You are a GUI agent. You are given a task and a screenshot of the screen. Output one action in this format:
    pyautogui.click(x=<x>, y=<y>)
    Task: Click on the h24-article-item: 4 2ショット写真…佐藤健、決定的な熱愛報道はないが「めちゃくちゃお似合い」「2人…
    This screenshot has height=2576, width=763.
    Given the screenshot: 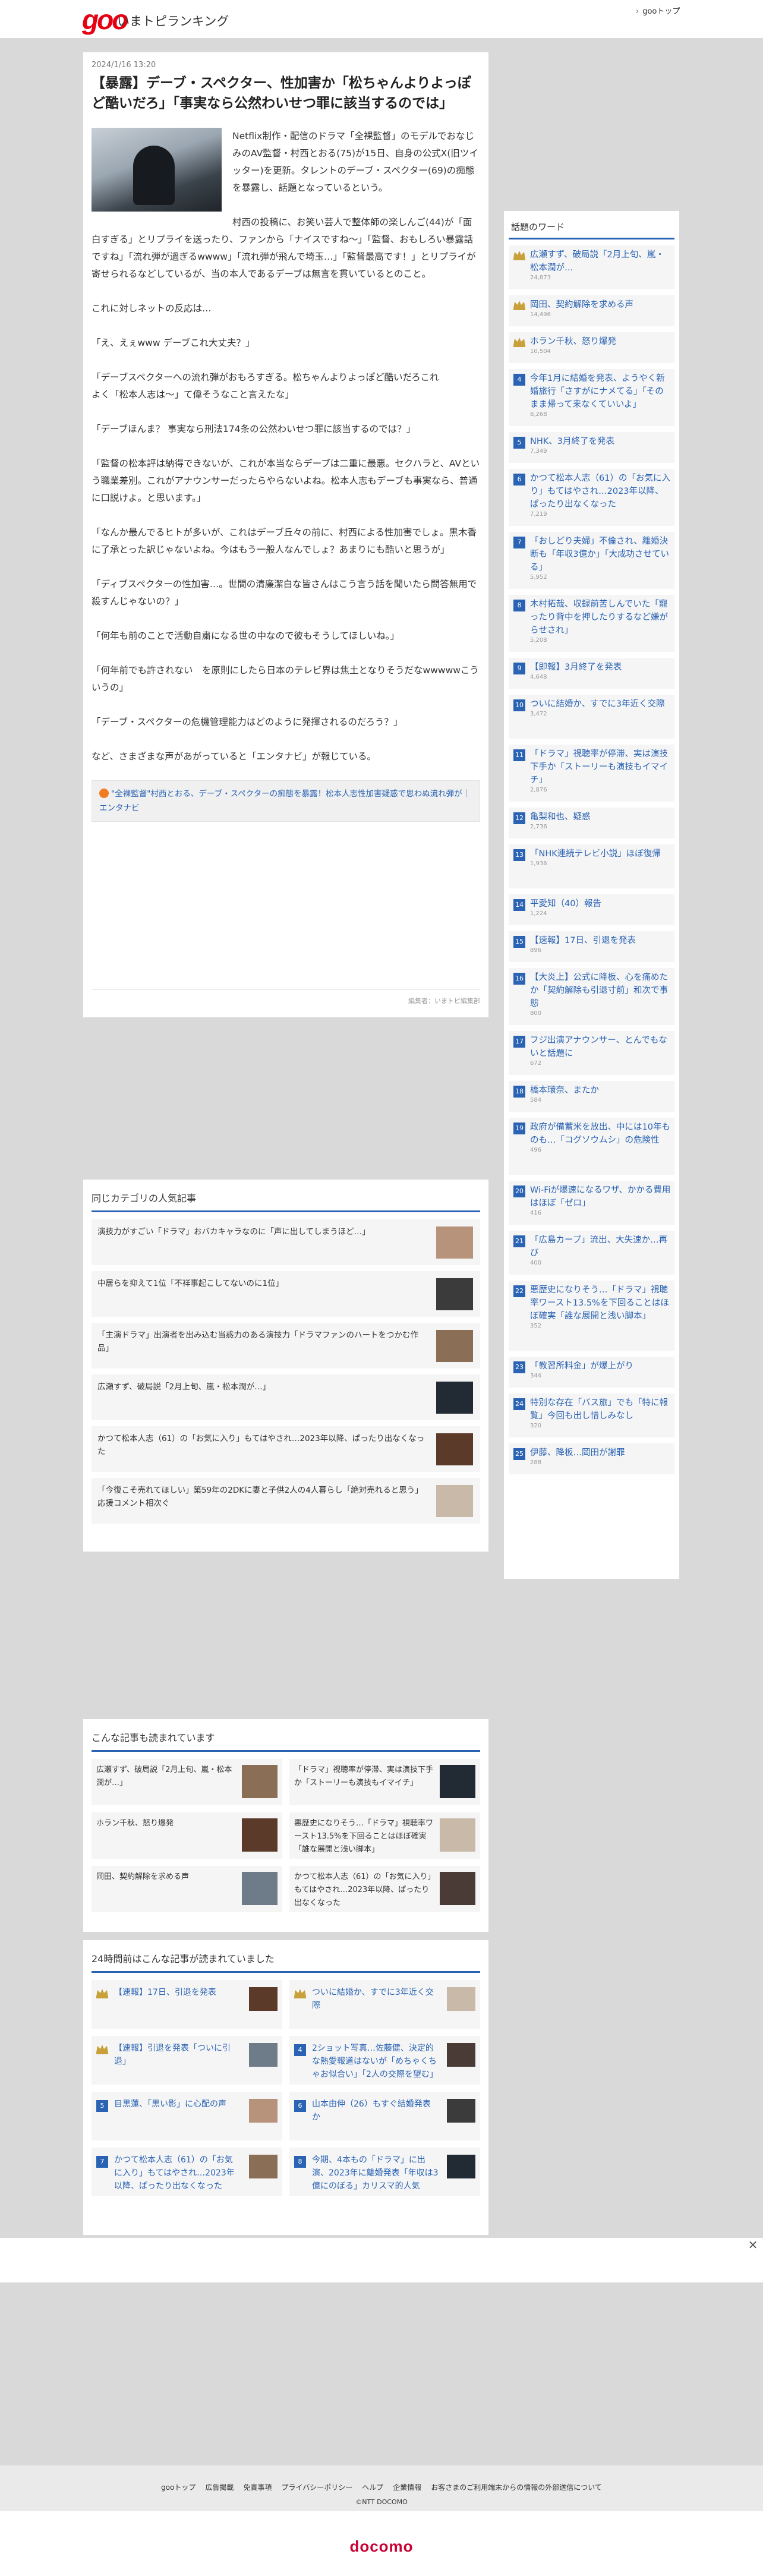 What is the action you would take?
    pyautogui.click(x=384, y=2060)
    